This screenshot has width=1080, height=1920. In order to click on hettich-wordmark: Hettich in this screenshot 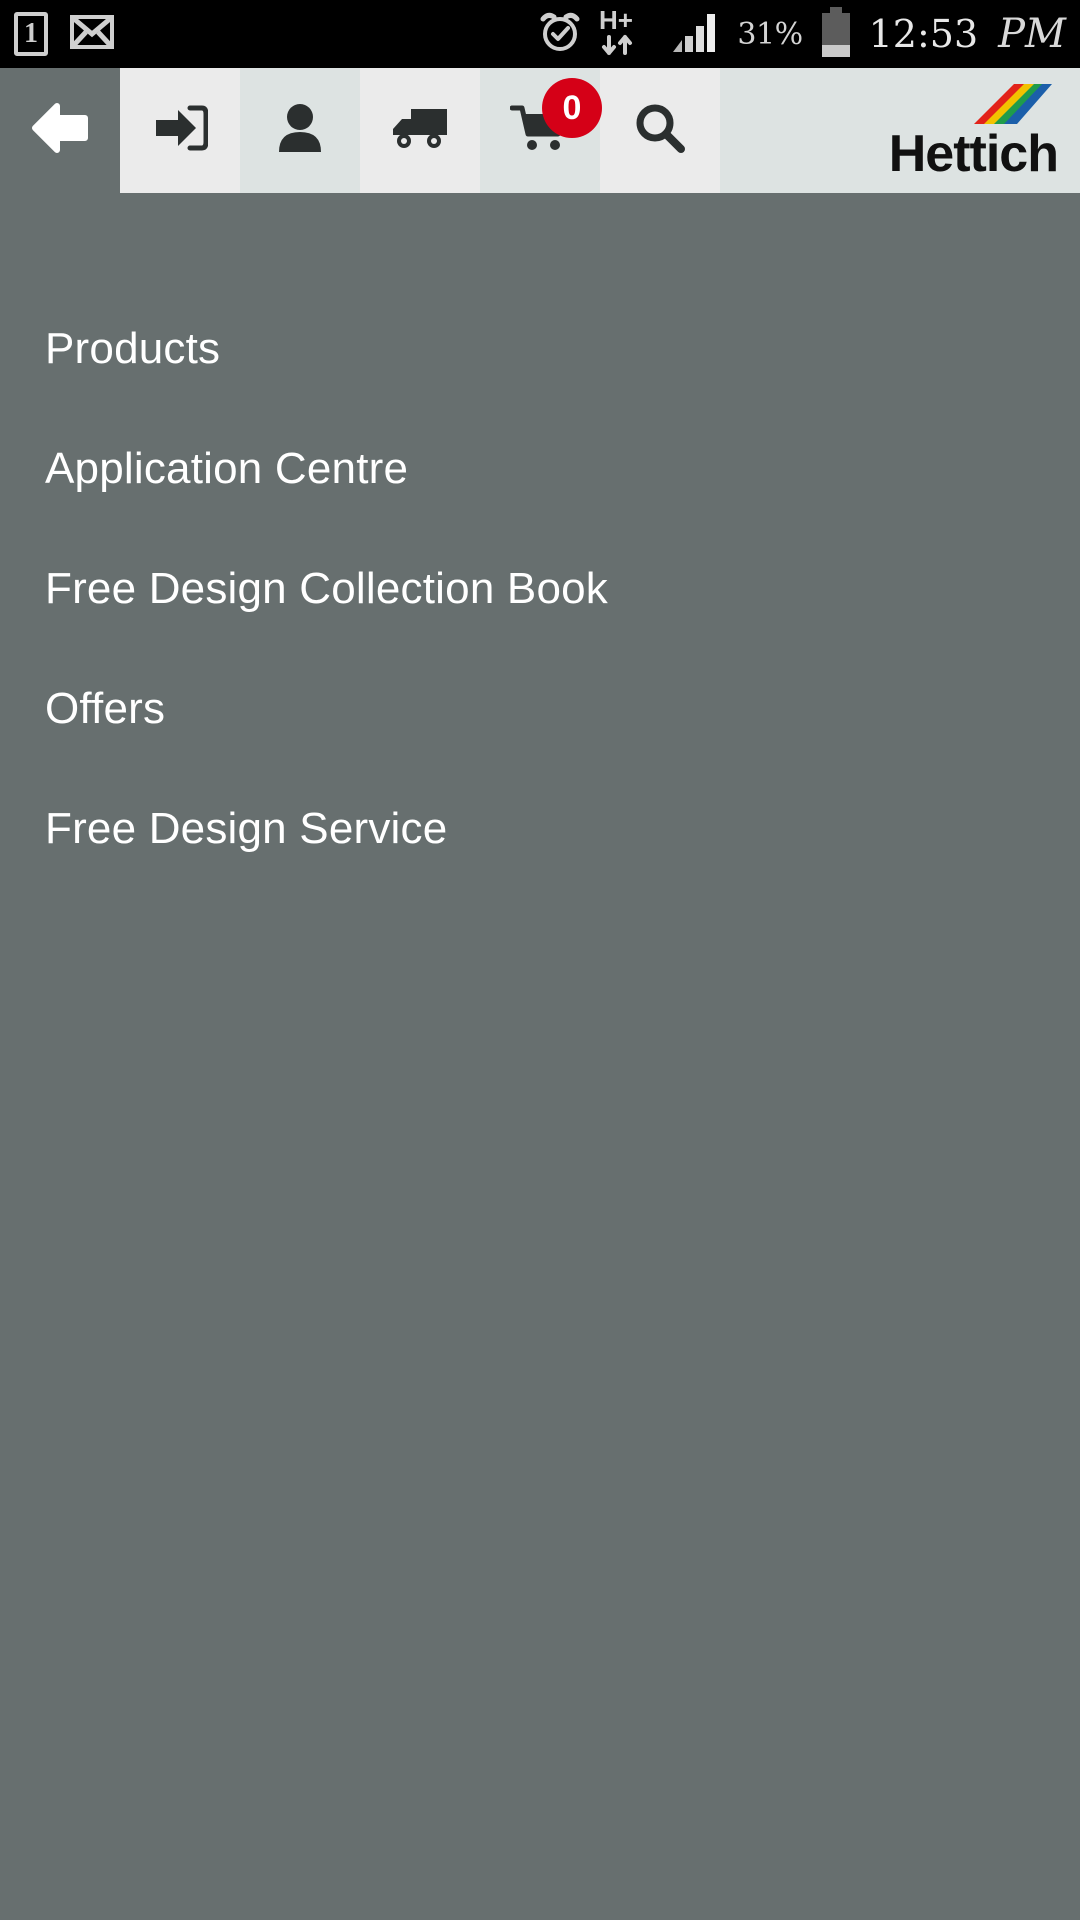, I will do `click(973, 153)`.